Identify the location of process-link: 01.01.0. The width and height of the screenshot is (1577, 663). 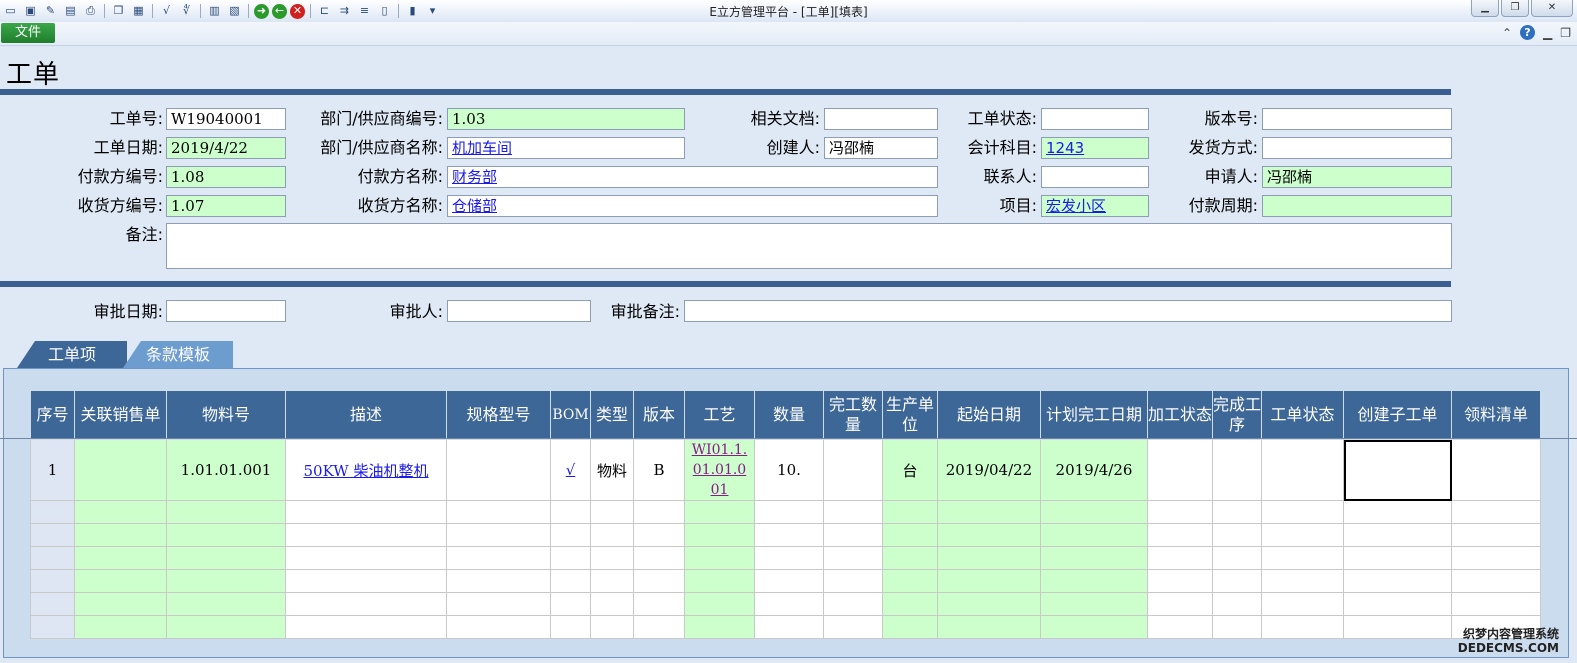
(720, 470).